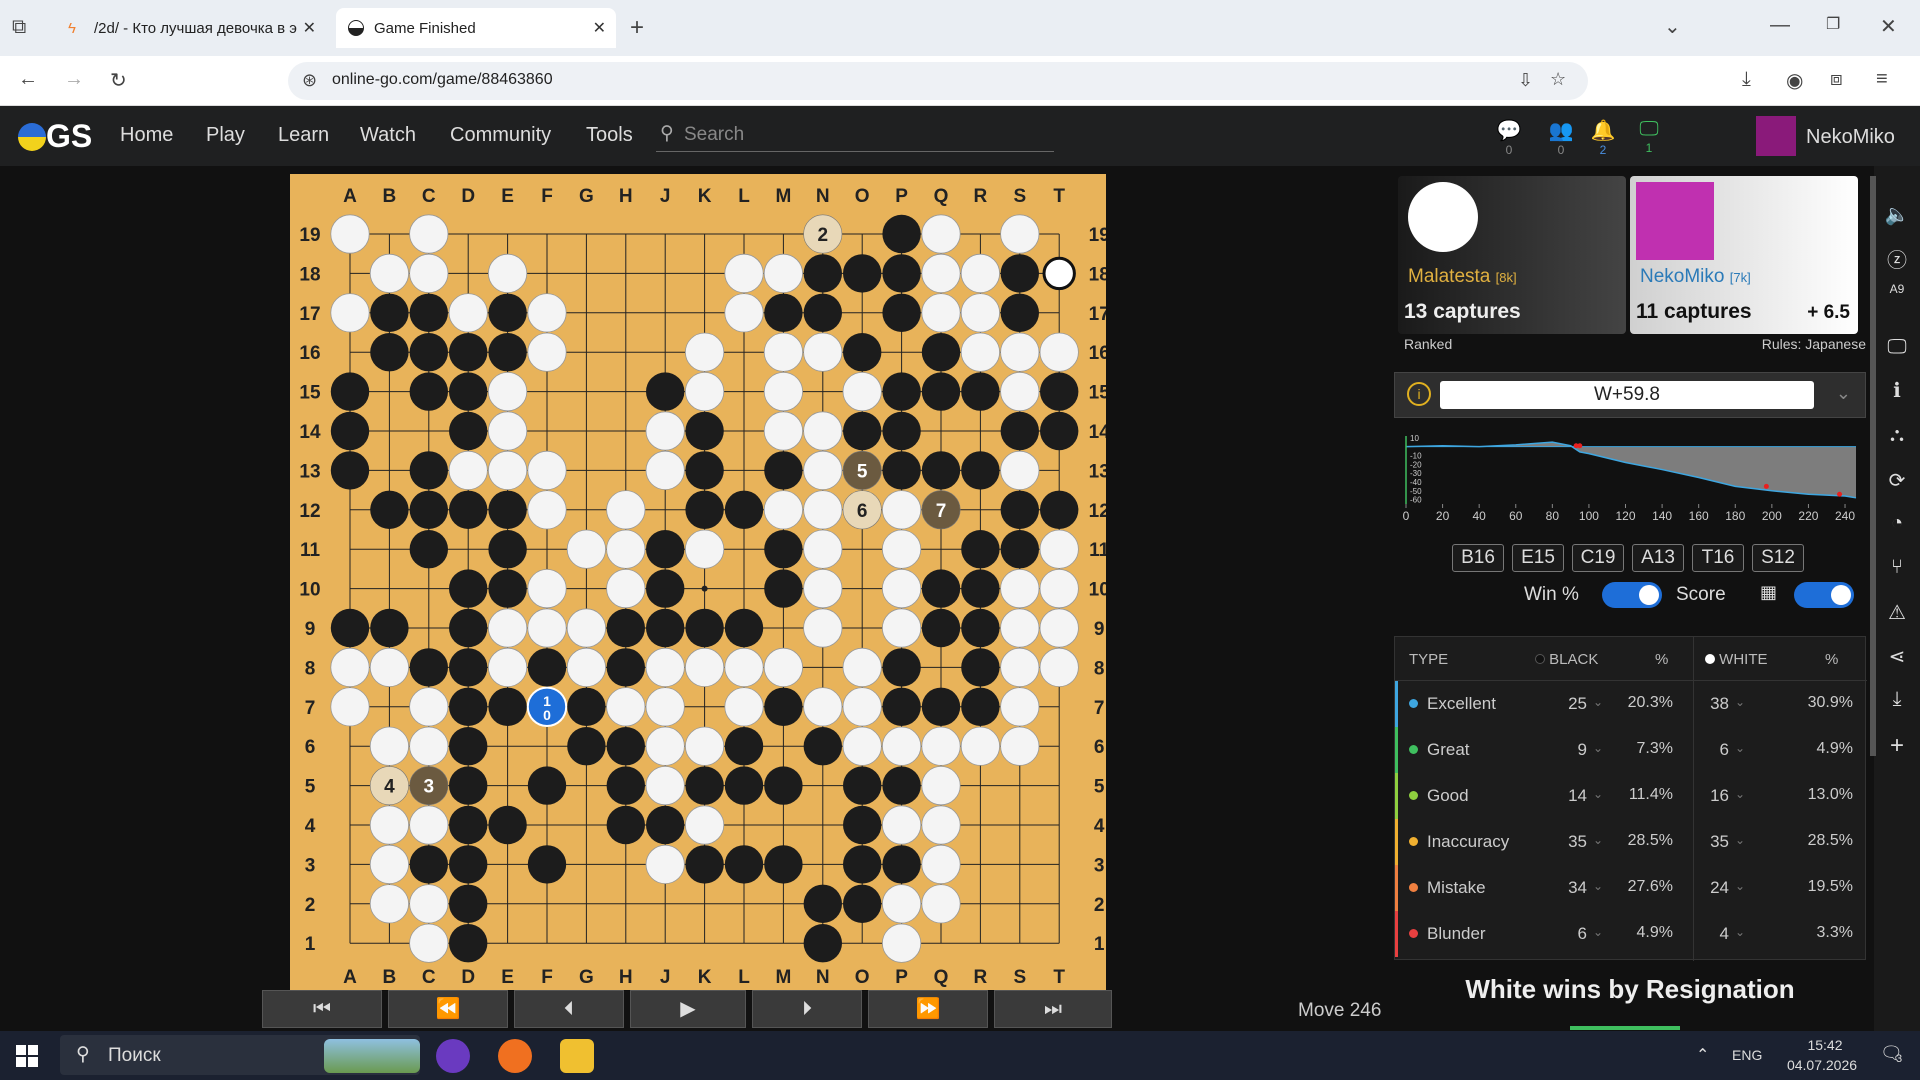  Describe the element at coordinates (1509, 137) in the screenshot. I see `chat-counter: 💬 0` at that location.